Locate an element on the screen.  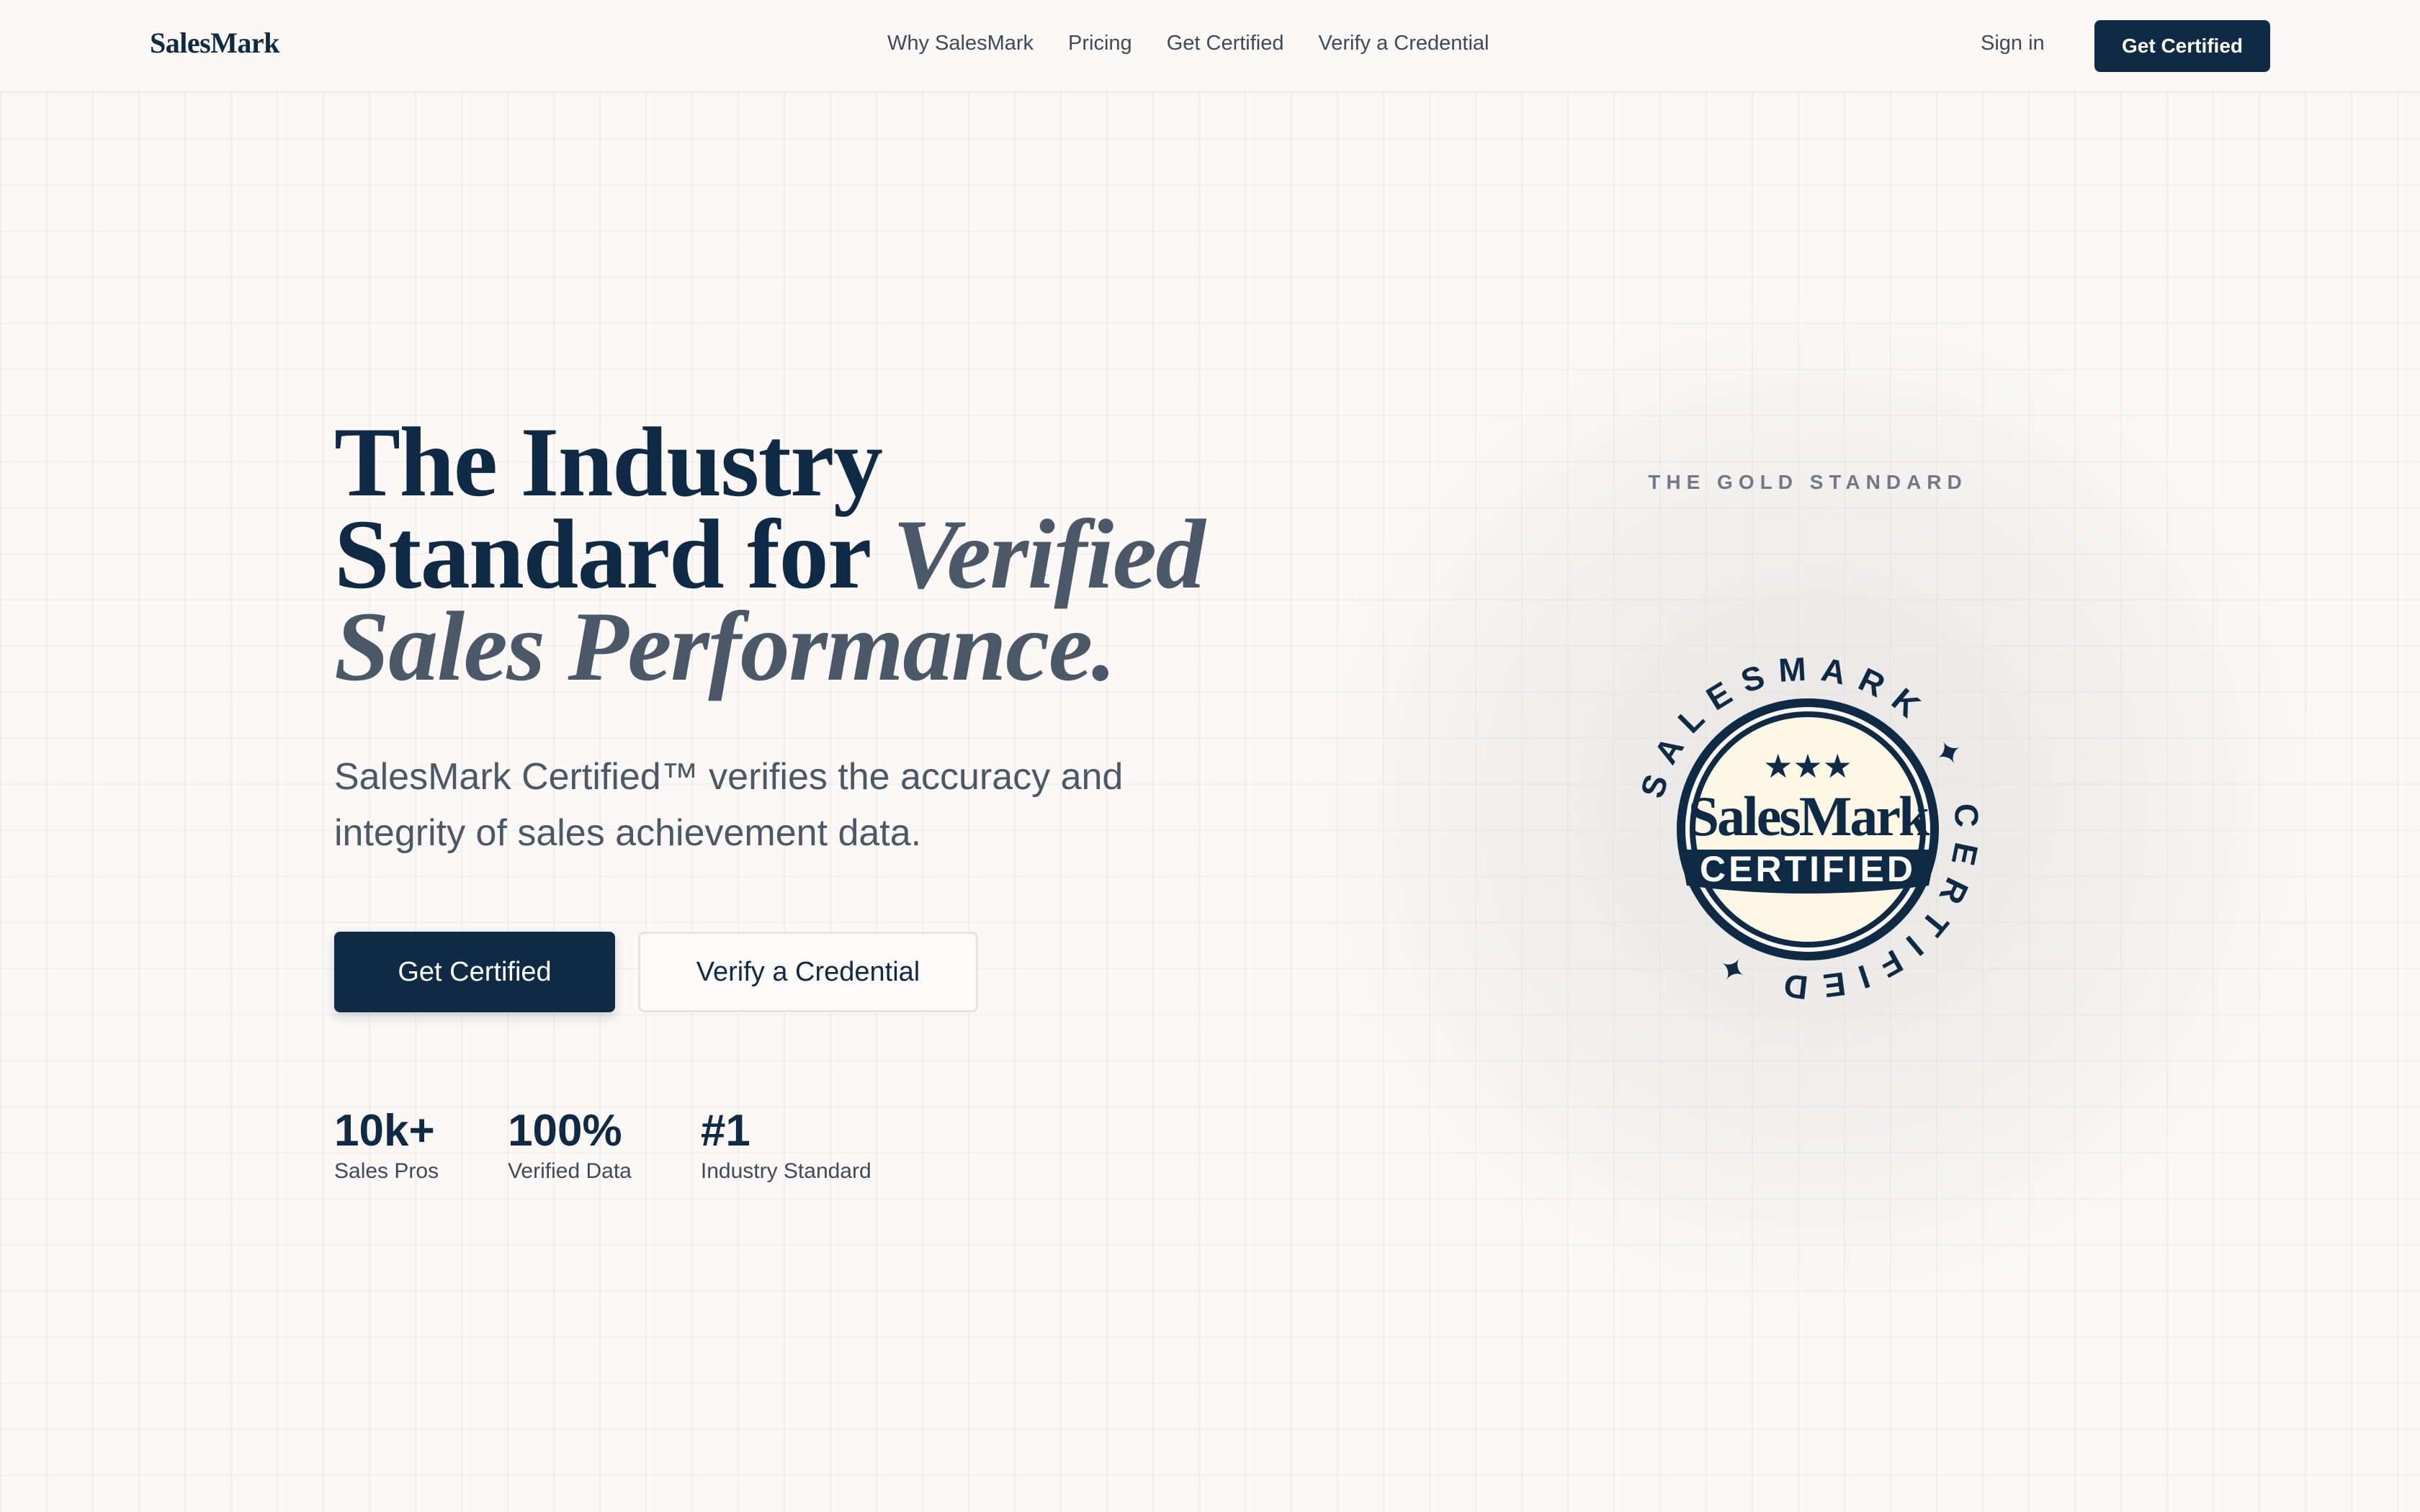
badge-banner-text: CERTIFIED is located at coordinates (1808, 869).